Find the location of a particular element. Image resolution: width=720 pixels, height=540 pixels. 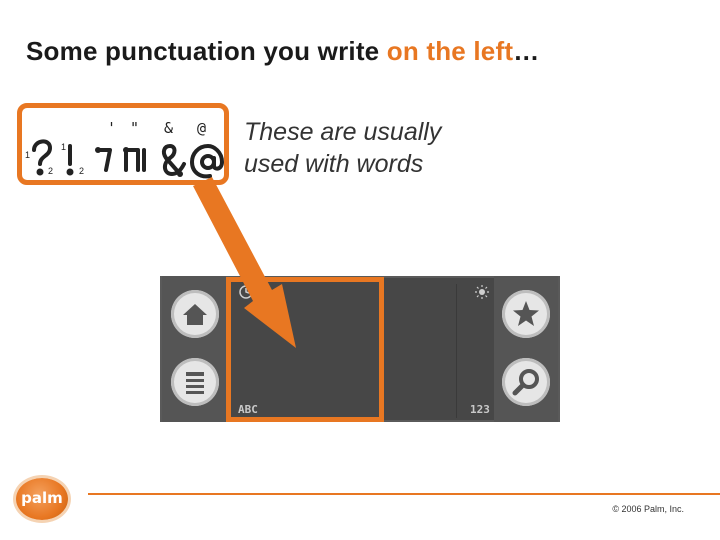

copyright-notice: © 2006 Palm, Inc. is located at coordinates (648, 509).